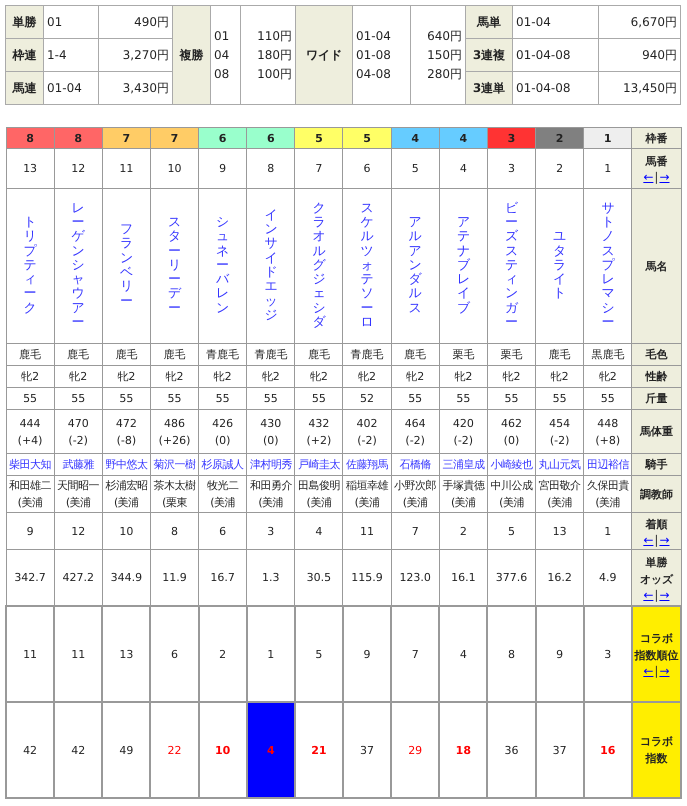 The width and height of the screenshot is (687, 806). What do you see at coordinates (174, 168) in the screenshot?
I see `horse-number: 10` at bounding box center [174, 168].